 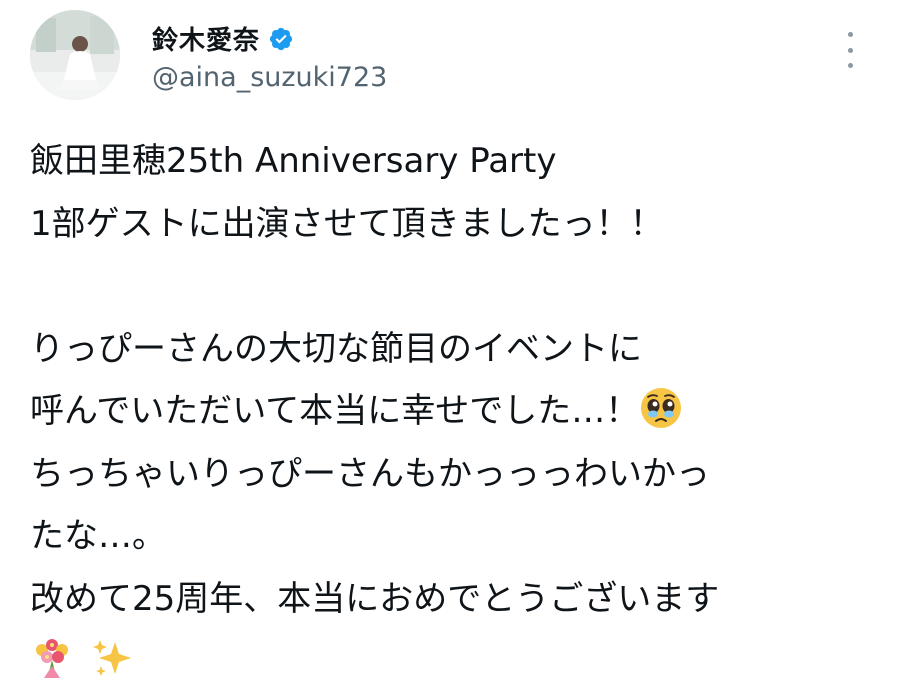 What do you see at coordinates (850, 50) in the screenshot?
I see `more-options-icon` at bounding box center [850, 50].